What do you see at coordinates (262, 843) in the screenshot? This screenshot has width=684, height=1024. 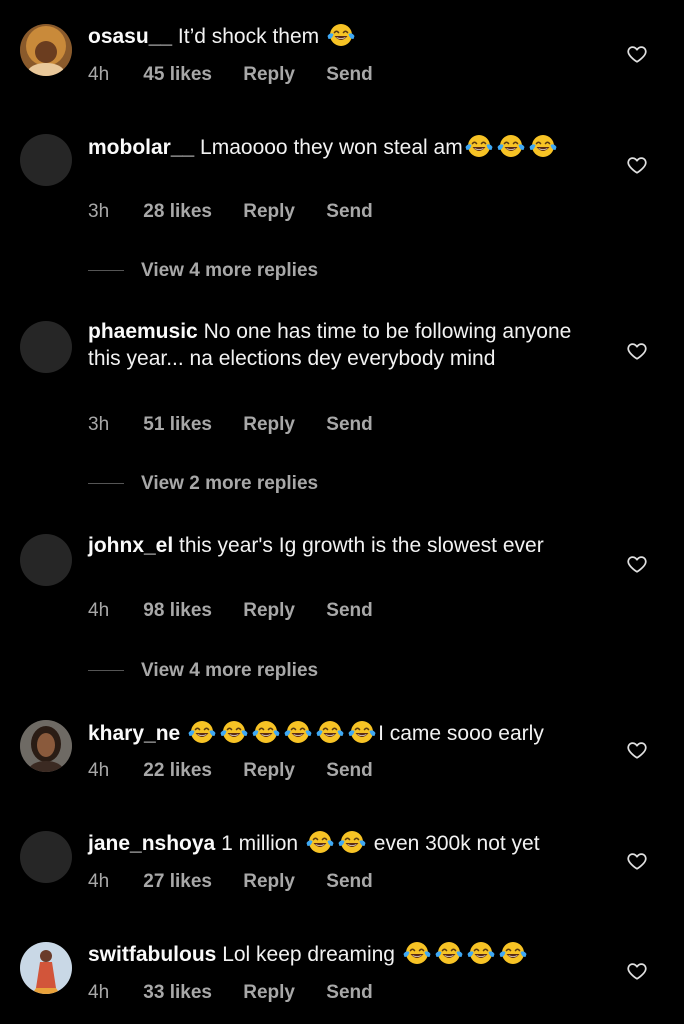 I see `comment-message: 1 million` at bounding box center [262, 843].